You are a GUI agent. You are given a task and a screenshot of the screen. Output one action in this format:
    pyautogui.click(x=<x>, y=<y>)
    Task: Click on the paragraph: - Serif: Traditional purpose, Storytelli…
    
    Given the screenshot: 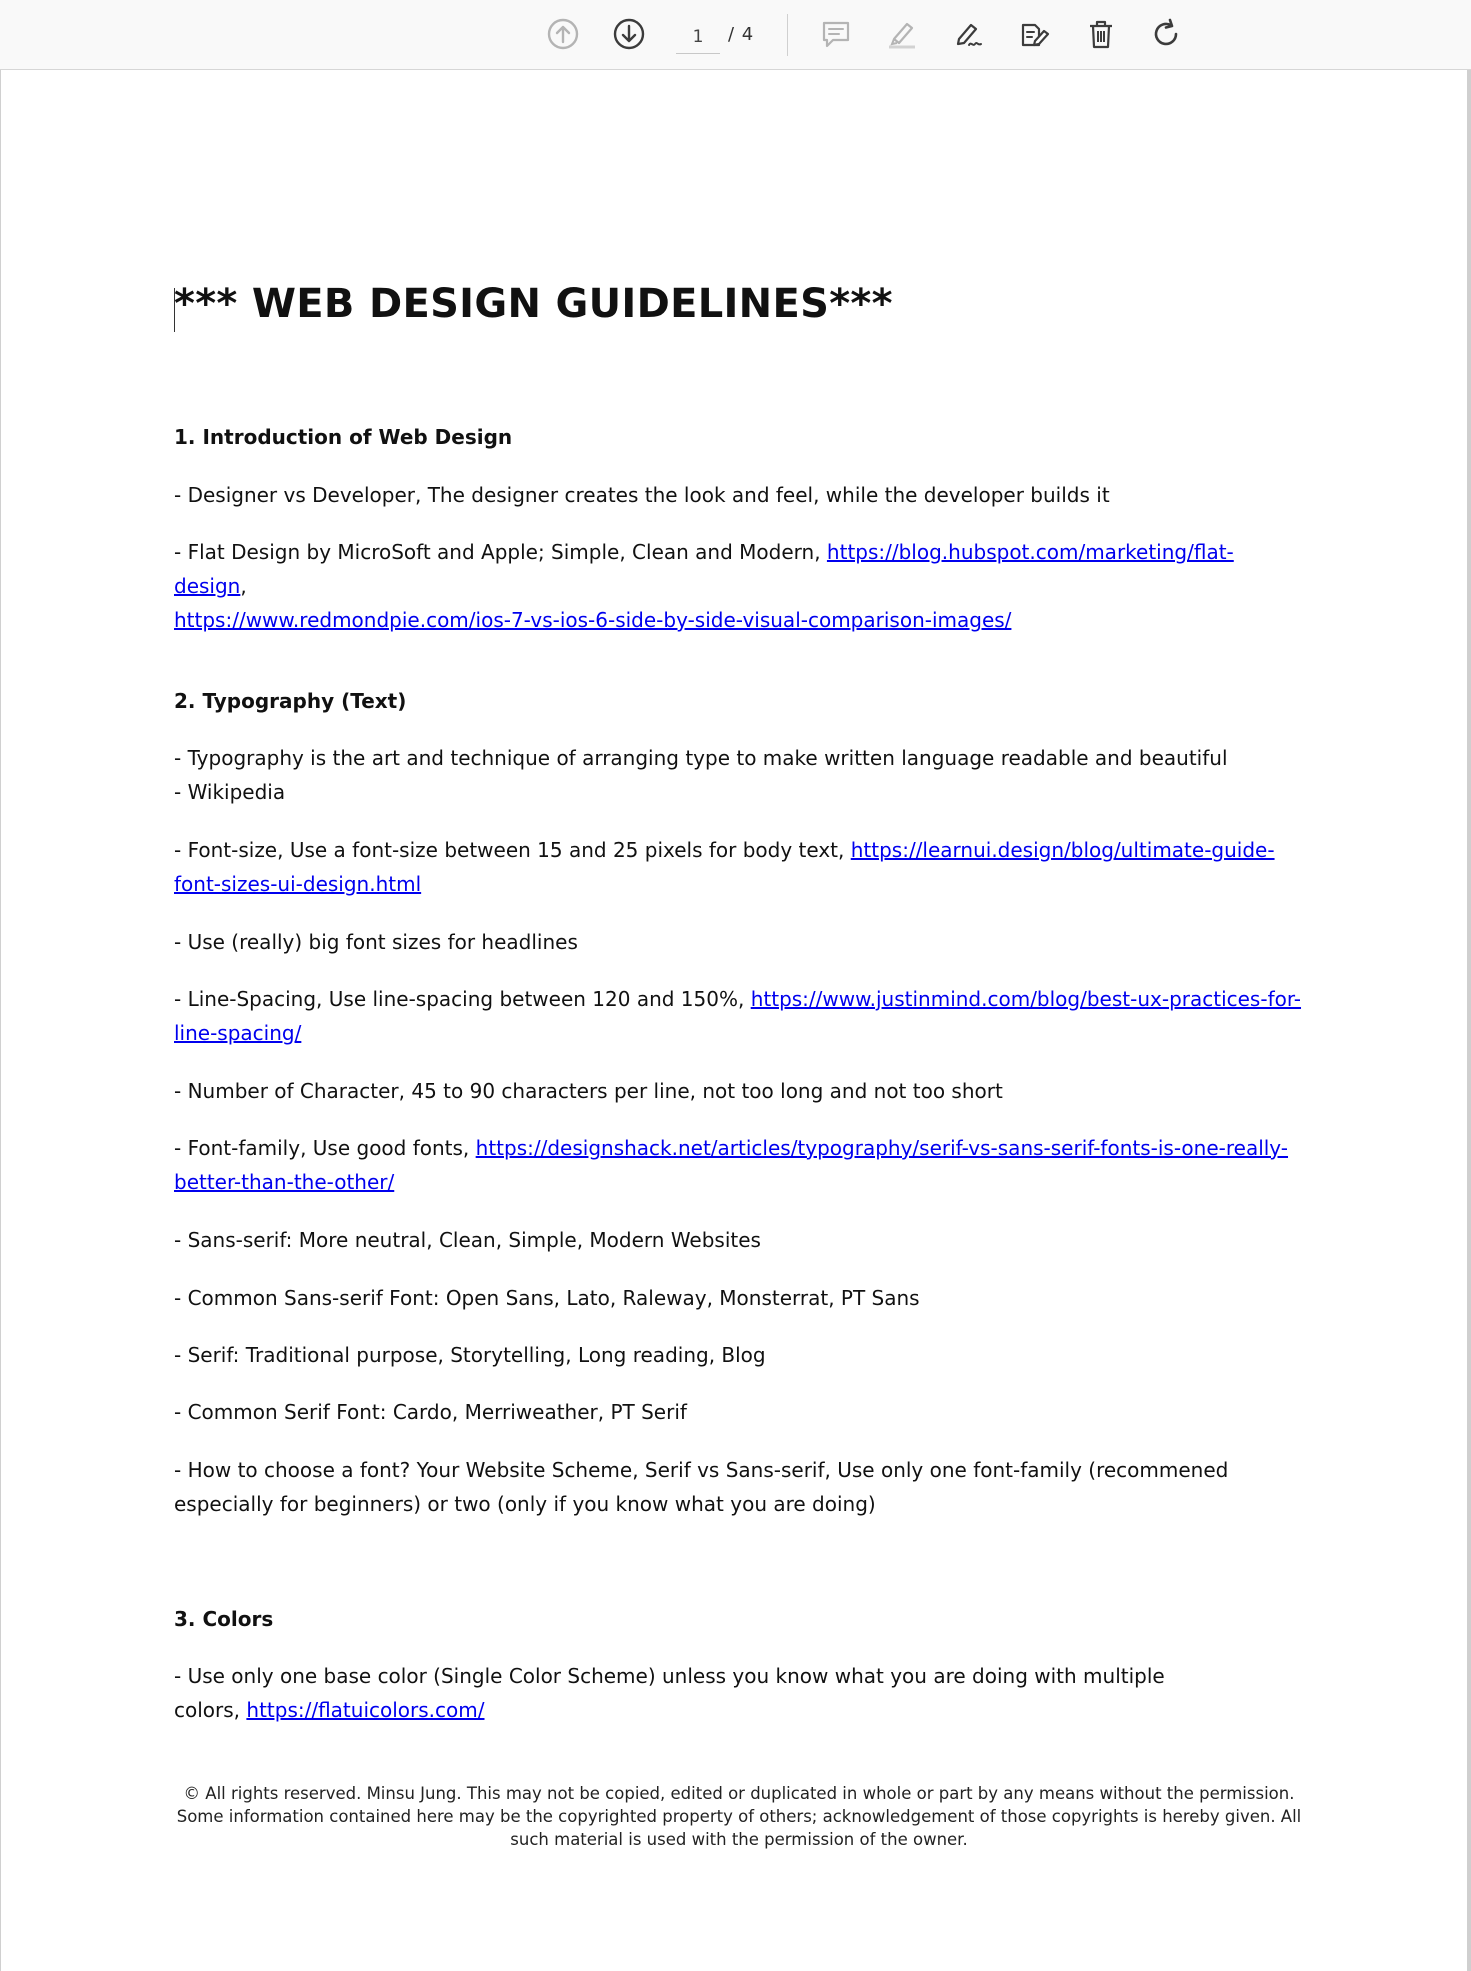 What is the action you would take?
    pyautogui.click(x=470, y=1355)
    